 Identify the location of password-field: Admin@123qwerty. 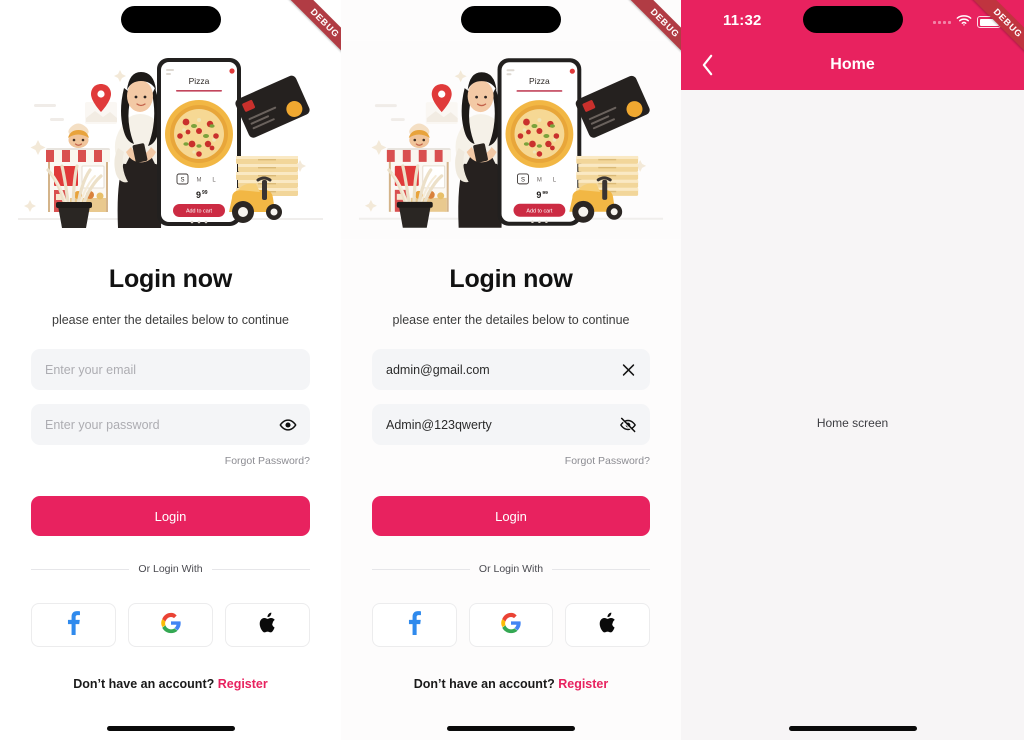
(511, 424).